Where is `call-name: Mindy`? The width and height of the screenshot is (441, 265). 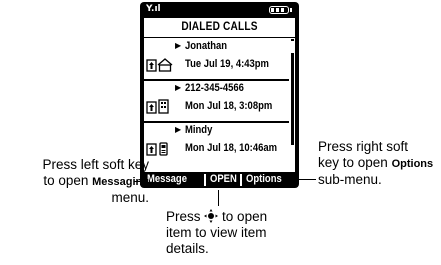 call-name: Mindy is located at coordinates (199, 130).